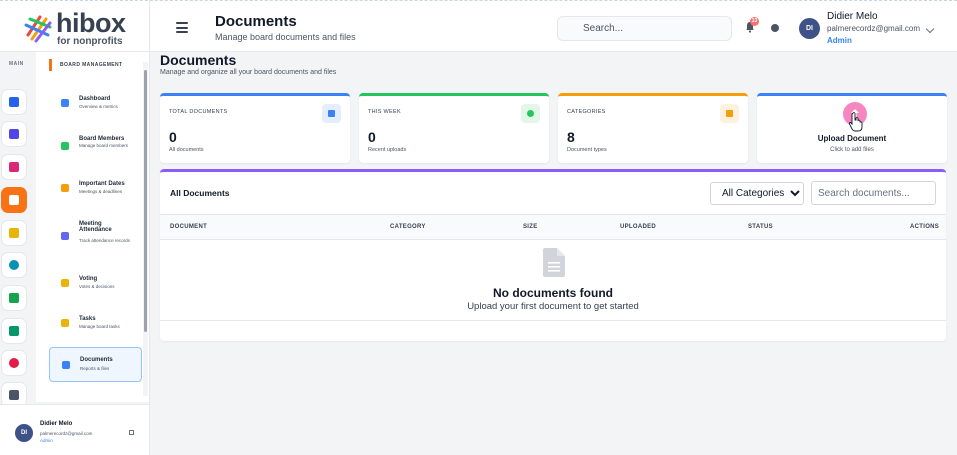 This screenshot has height=455, width=957. Describe the element at coordinates (102, 139) in the screenshot. I see `sidebar-item-label: Board Members` at that location.